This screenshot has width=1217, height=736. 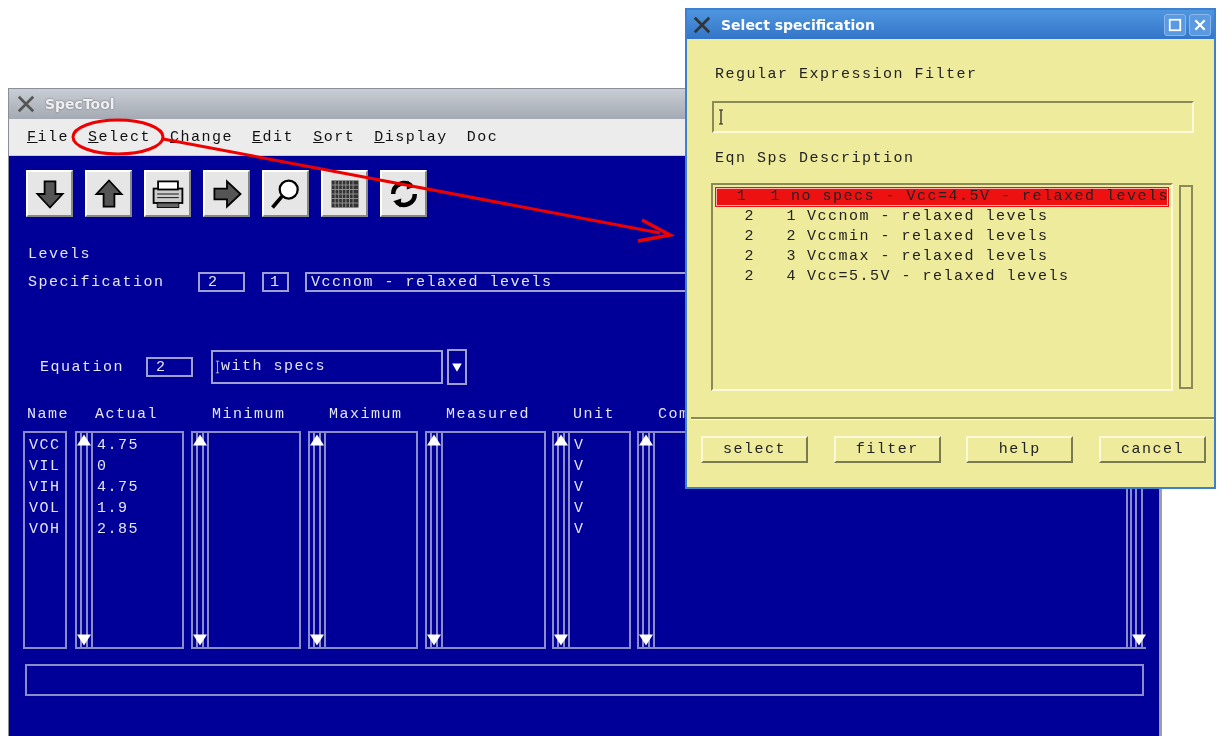 What do you see at coordinates (48, 414) in the screenshot?
I see `column-header: Name` at bounding box center [48, 414].